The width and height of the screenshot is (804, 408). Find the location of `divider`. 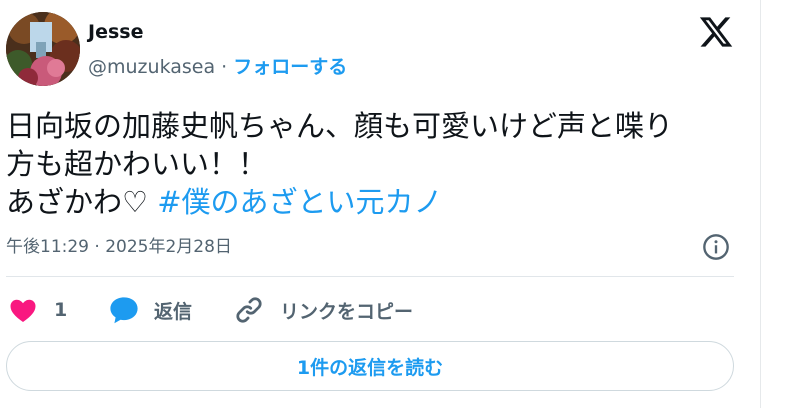

divider is located at coordinates (370, 276).